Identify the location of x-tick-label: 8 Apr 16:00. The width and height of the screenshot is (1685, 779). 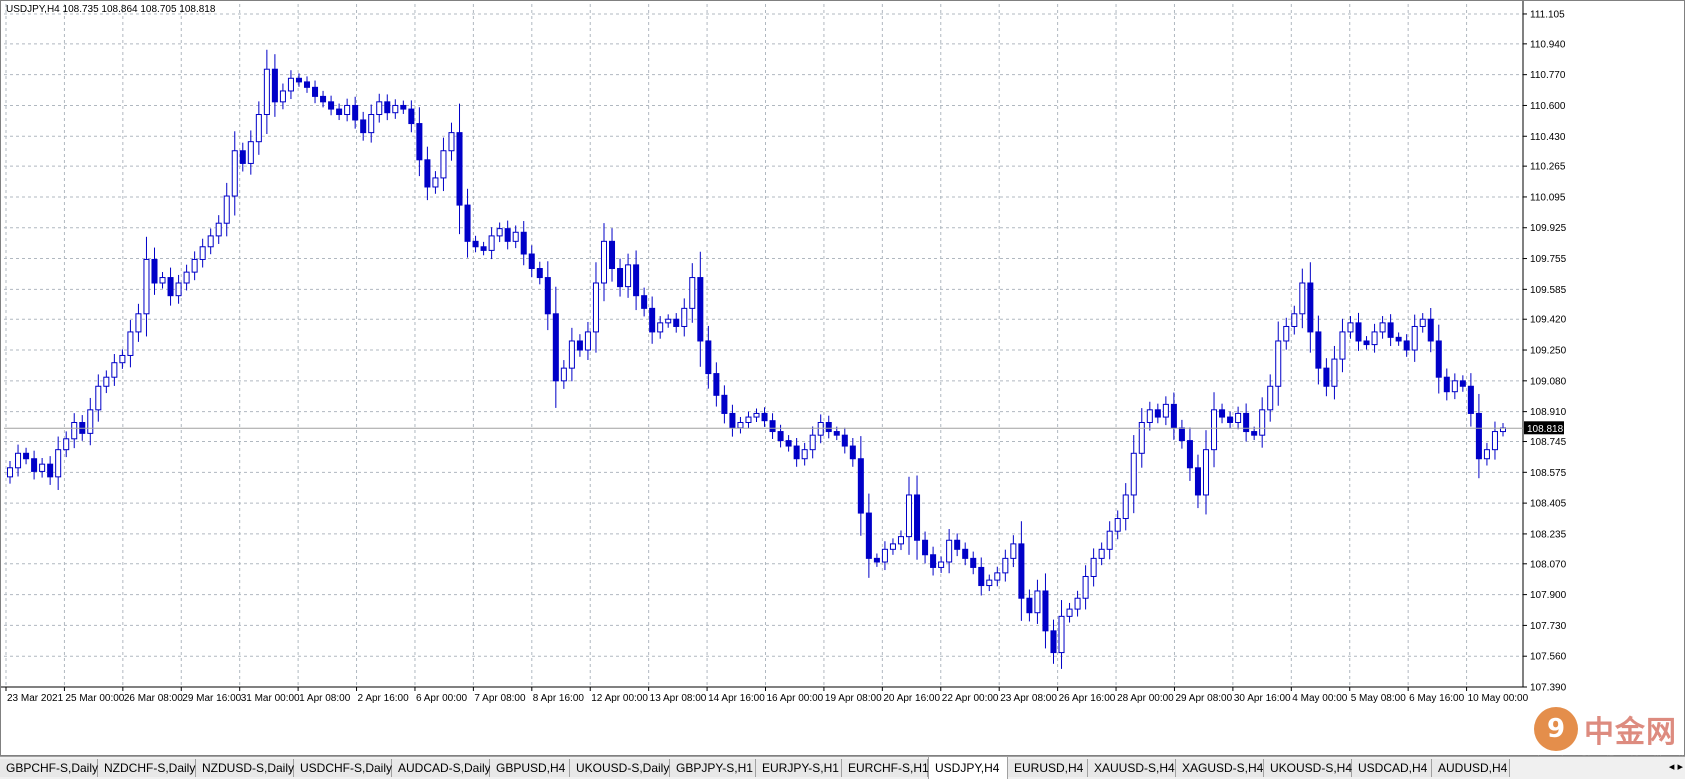
(559, 698).